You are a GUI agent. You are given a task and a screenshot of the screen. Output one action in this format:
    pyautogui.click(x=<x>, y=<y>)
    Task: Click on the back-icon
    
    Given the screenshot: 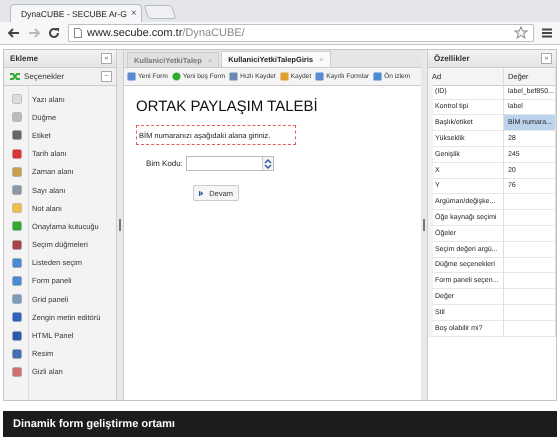 What is the action you would take?
    pyautogui.click(x=14, y=33)
    